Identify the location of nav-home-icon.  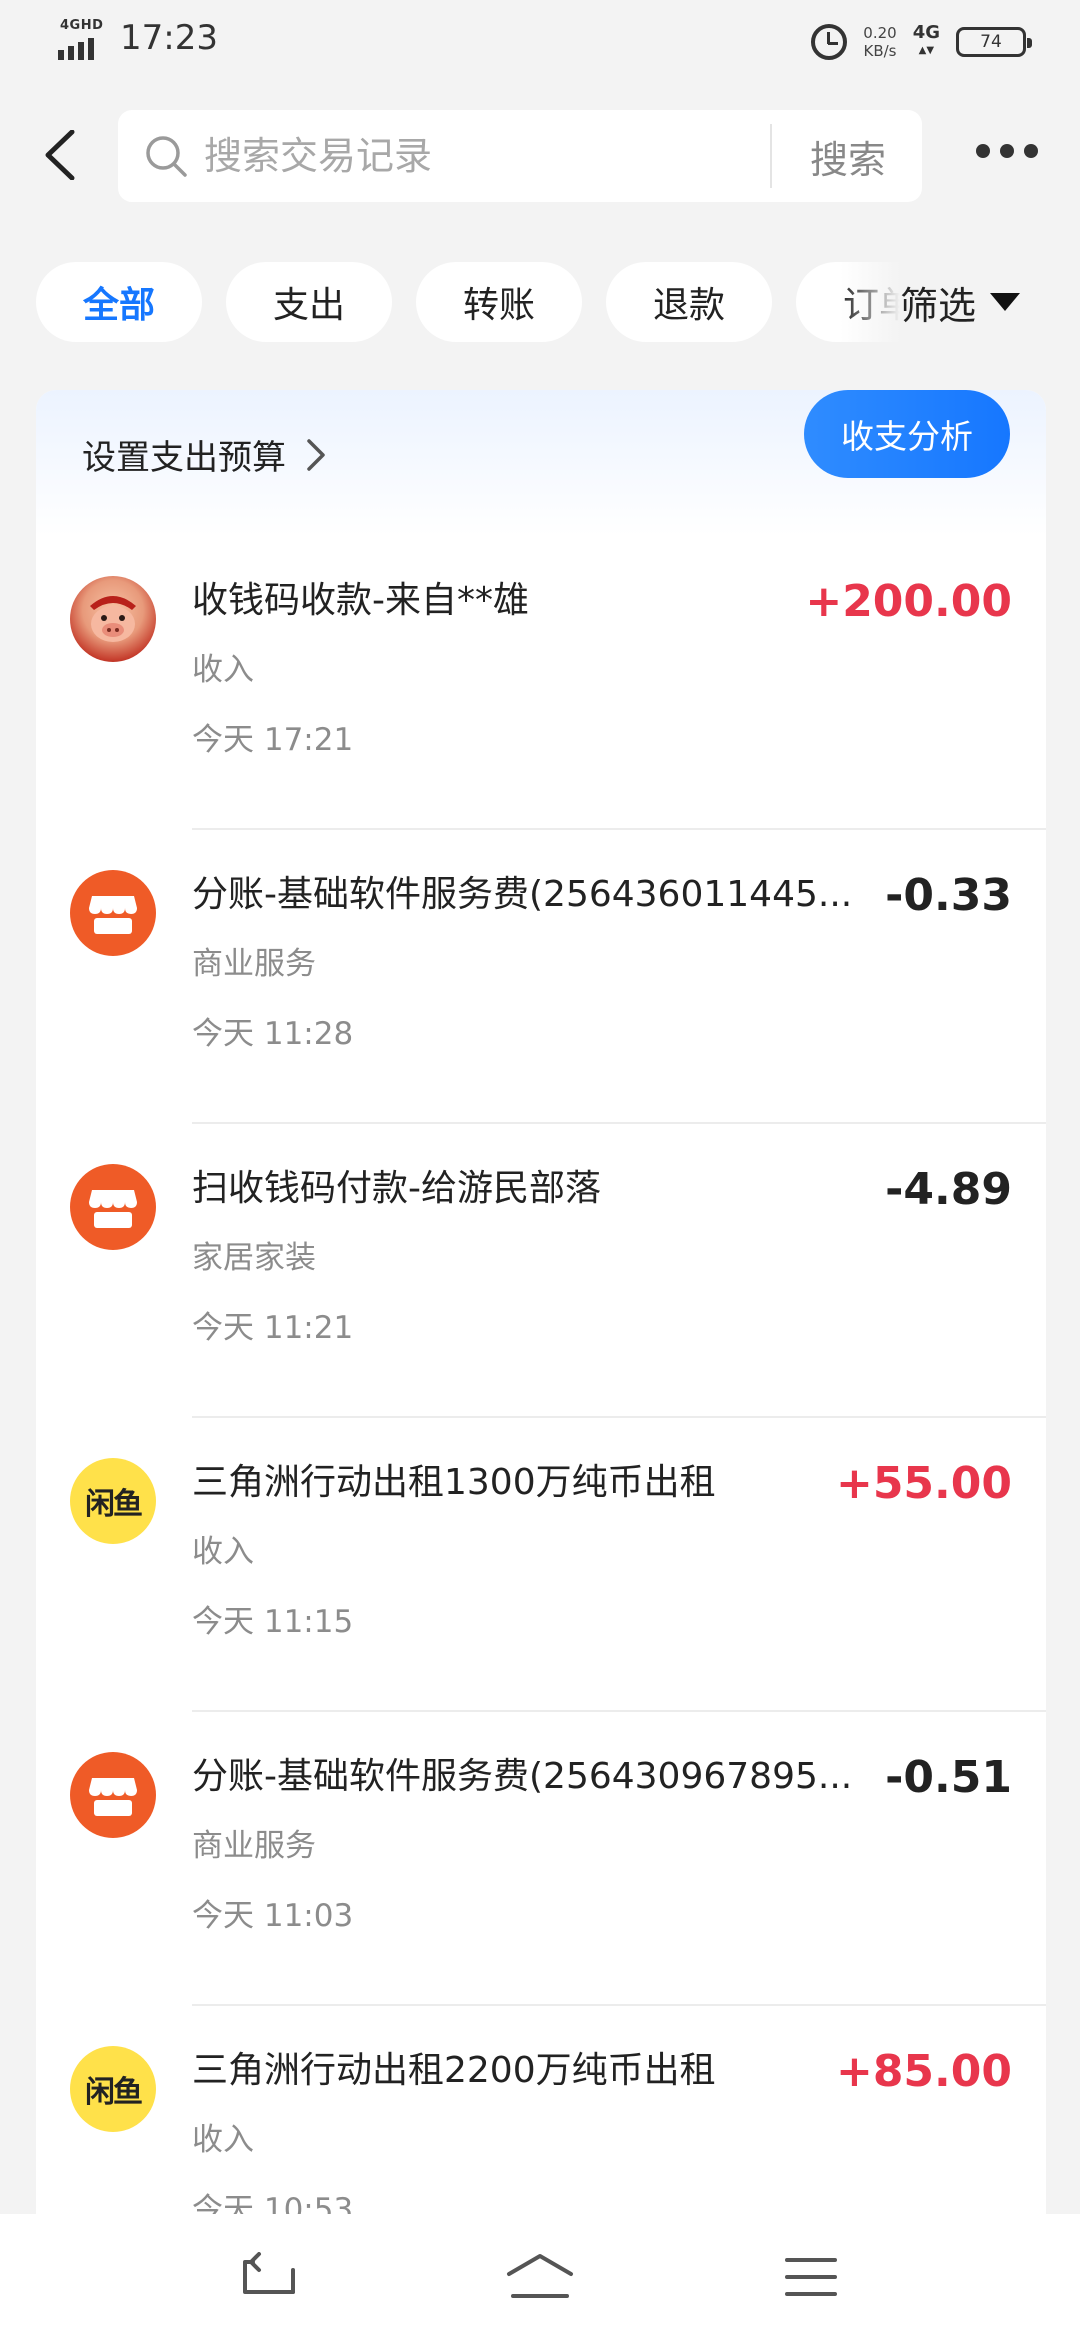
(540, 2277).